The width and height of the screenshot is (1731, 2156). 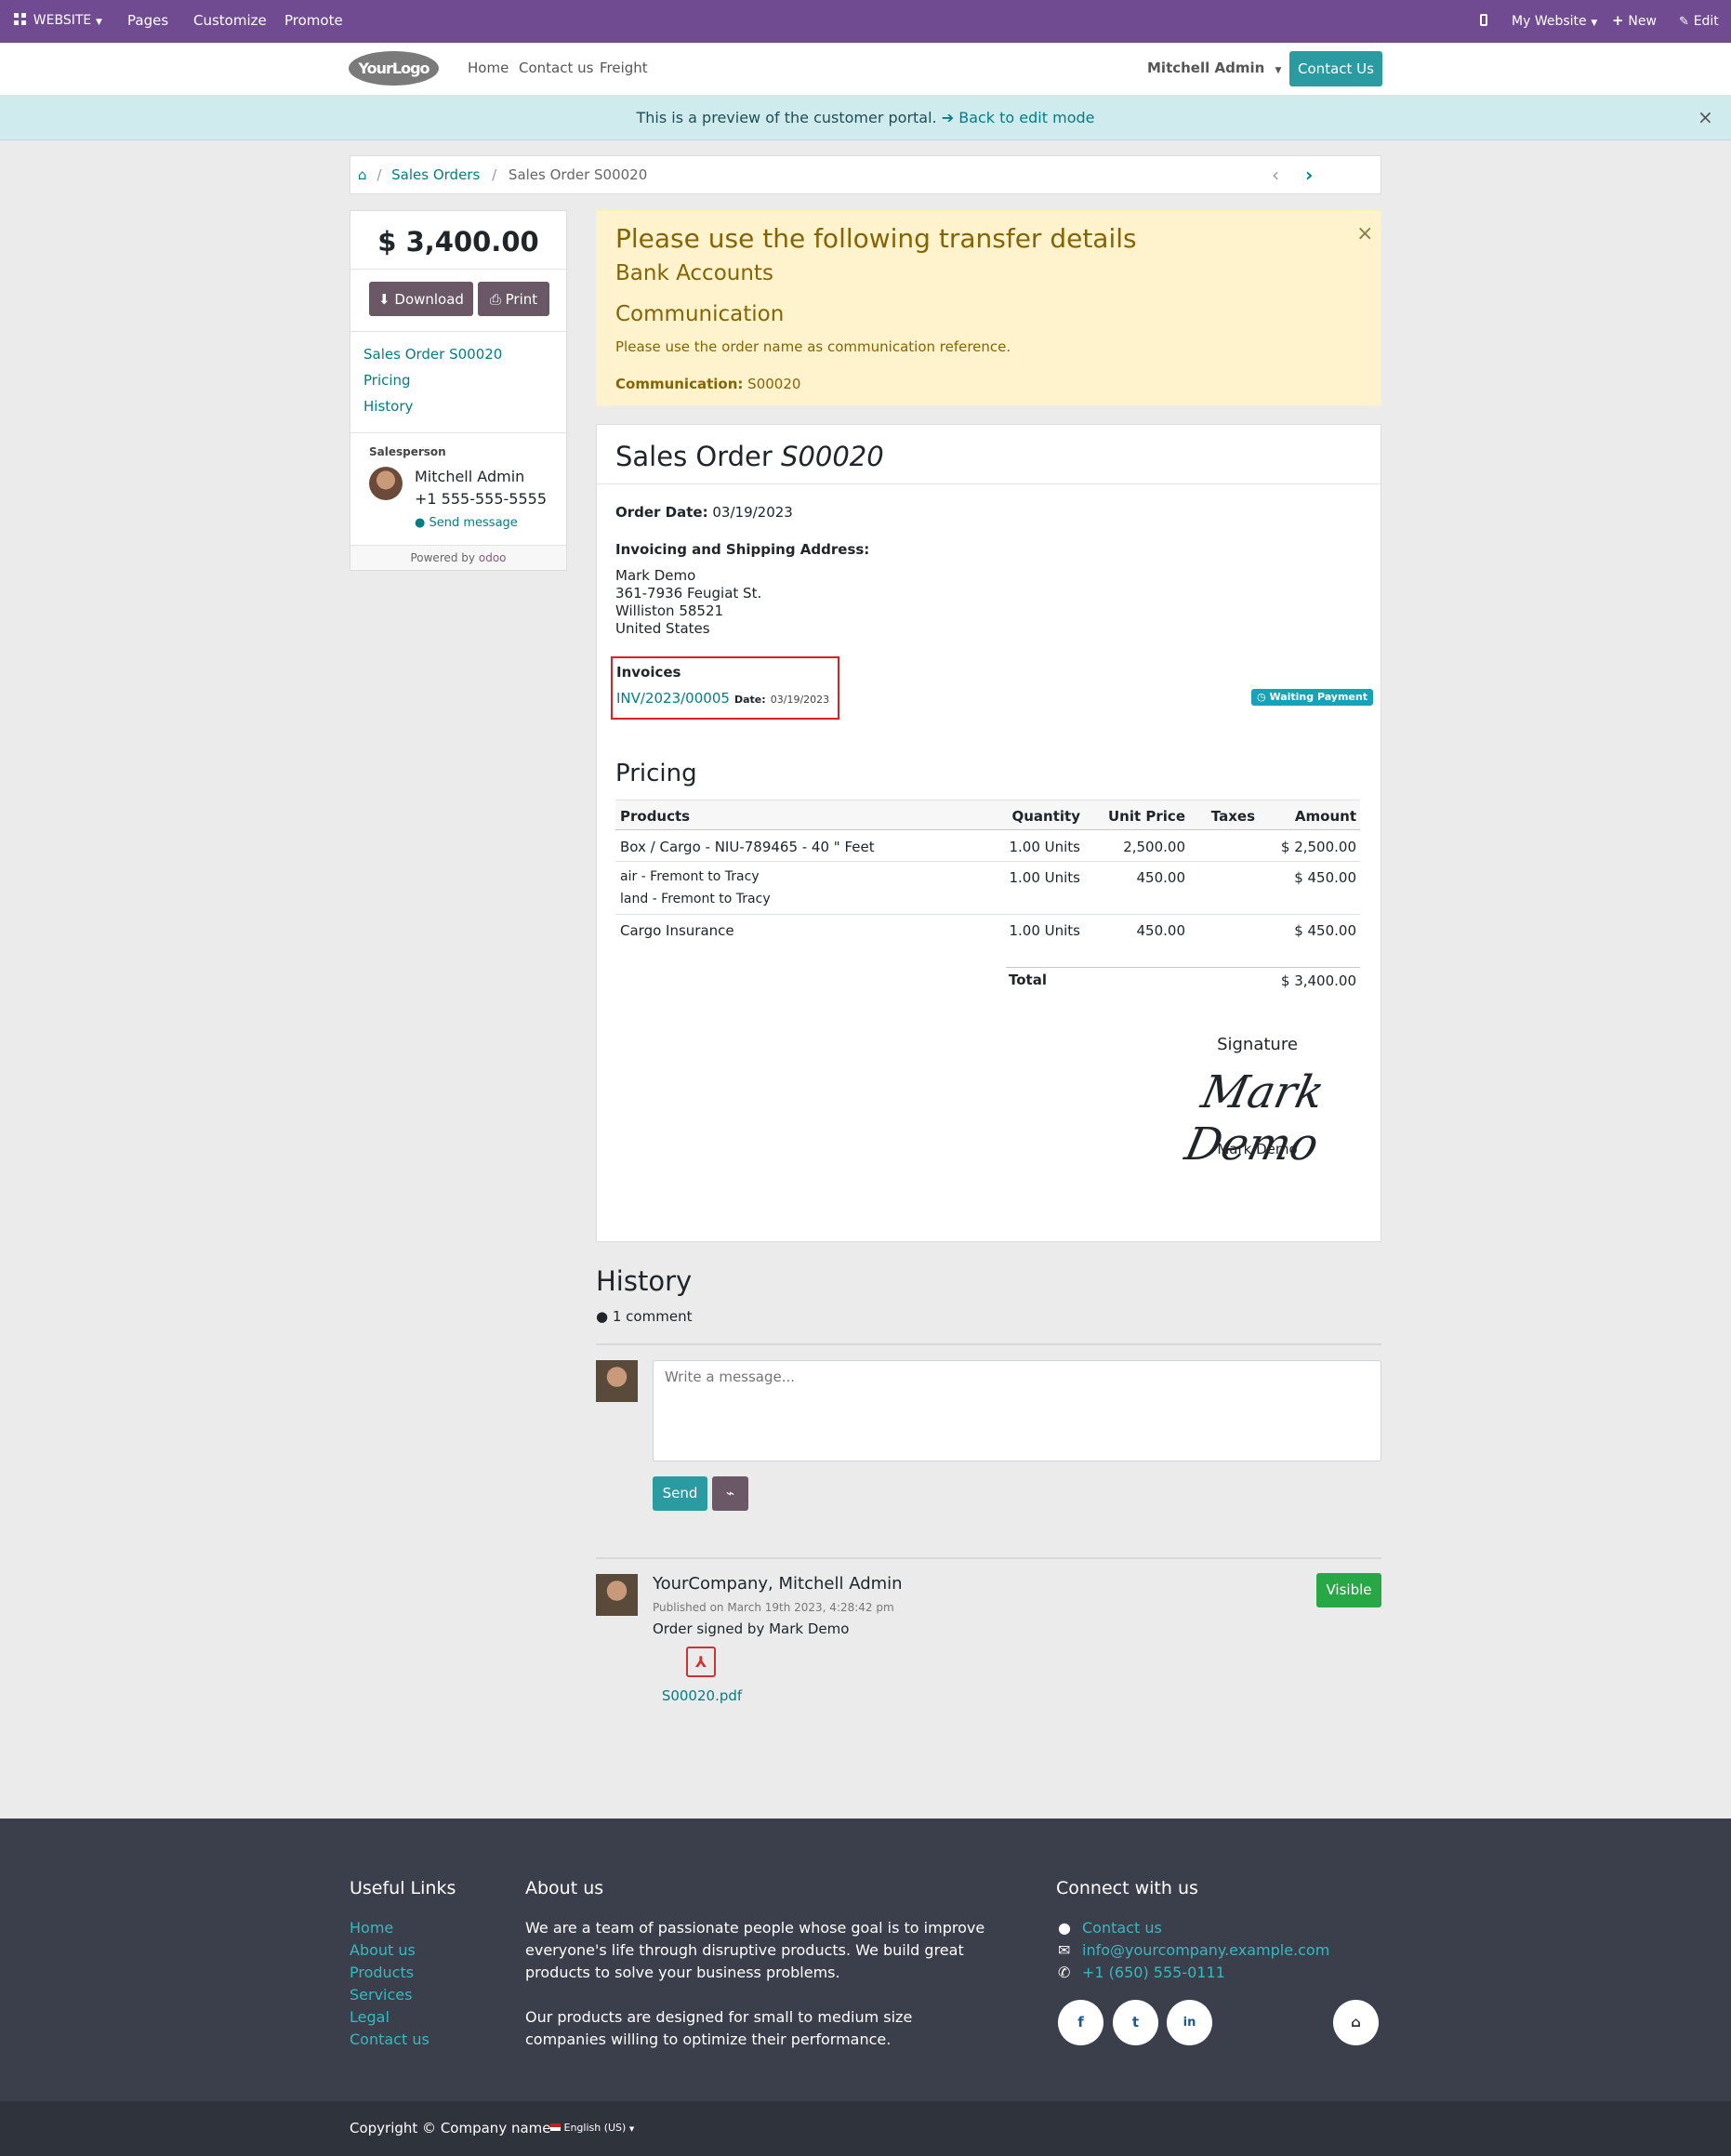 I want to click on order-date-label: Order Date:, so click(x=661, y=512).